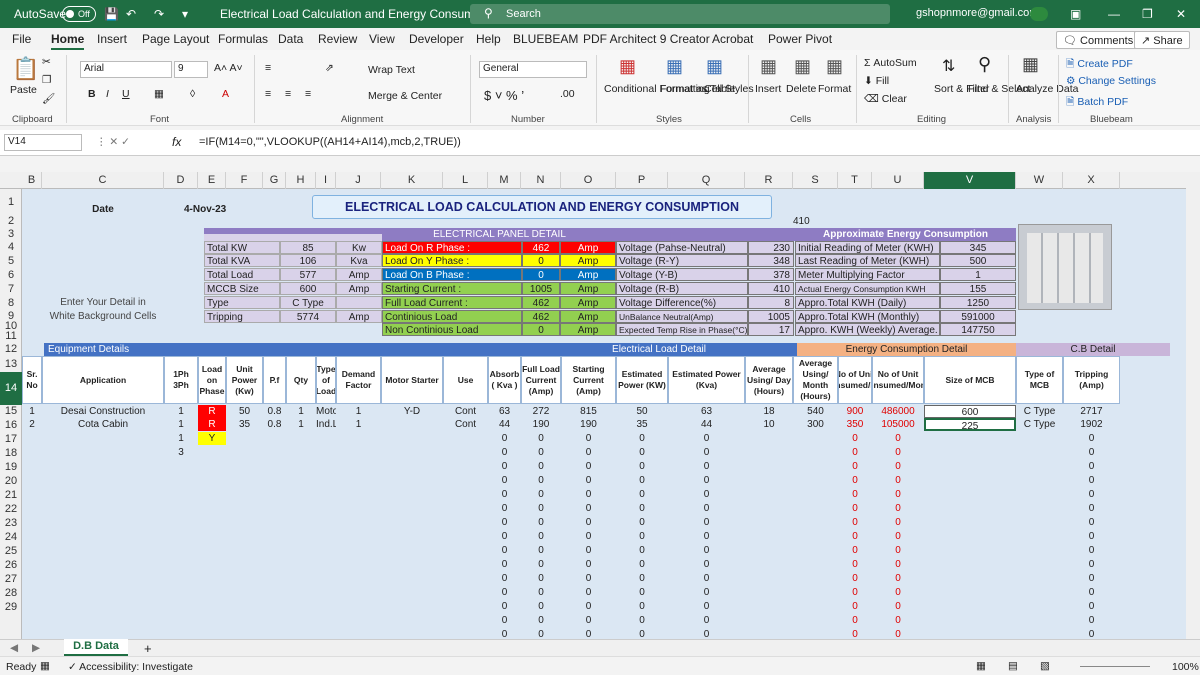 The image size is (1200, 675). Describe the element at coordinates (11, 411) in the screenshot. I see `row-header-15: 15` at that location.